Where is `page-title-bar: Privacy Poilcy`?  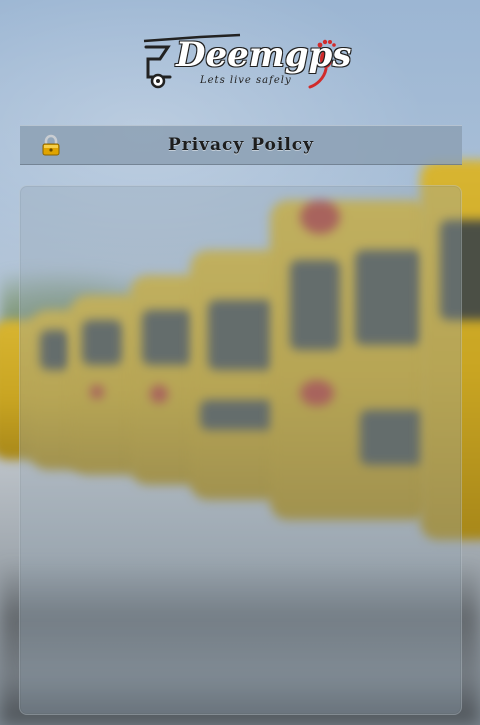 page-title-bar: Privacy Poilcy is located at coordinates (241, 145).